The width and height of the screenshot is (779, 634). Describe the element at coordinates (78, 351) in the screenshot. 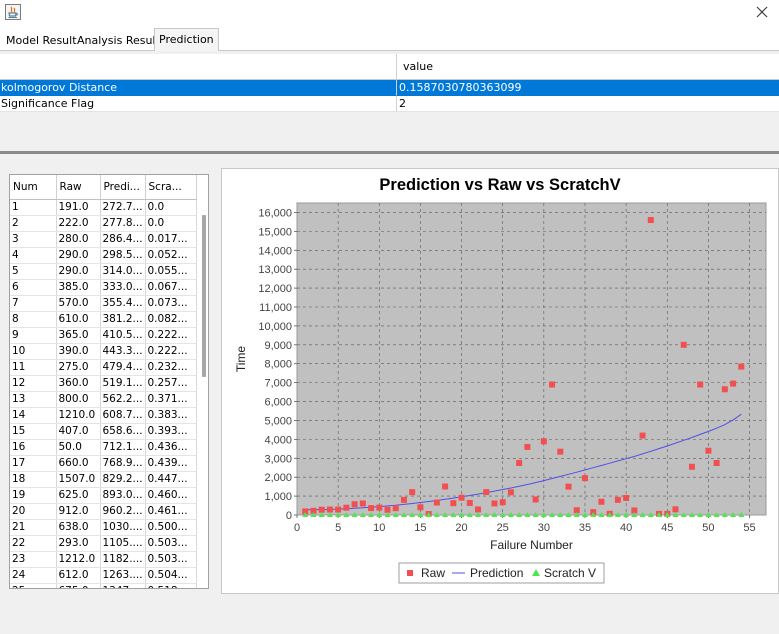

I see `table-cell-row-raw: 390.0` at that location.